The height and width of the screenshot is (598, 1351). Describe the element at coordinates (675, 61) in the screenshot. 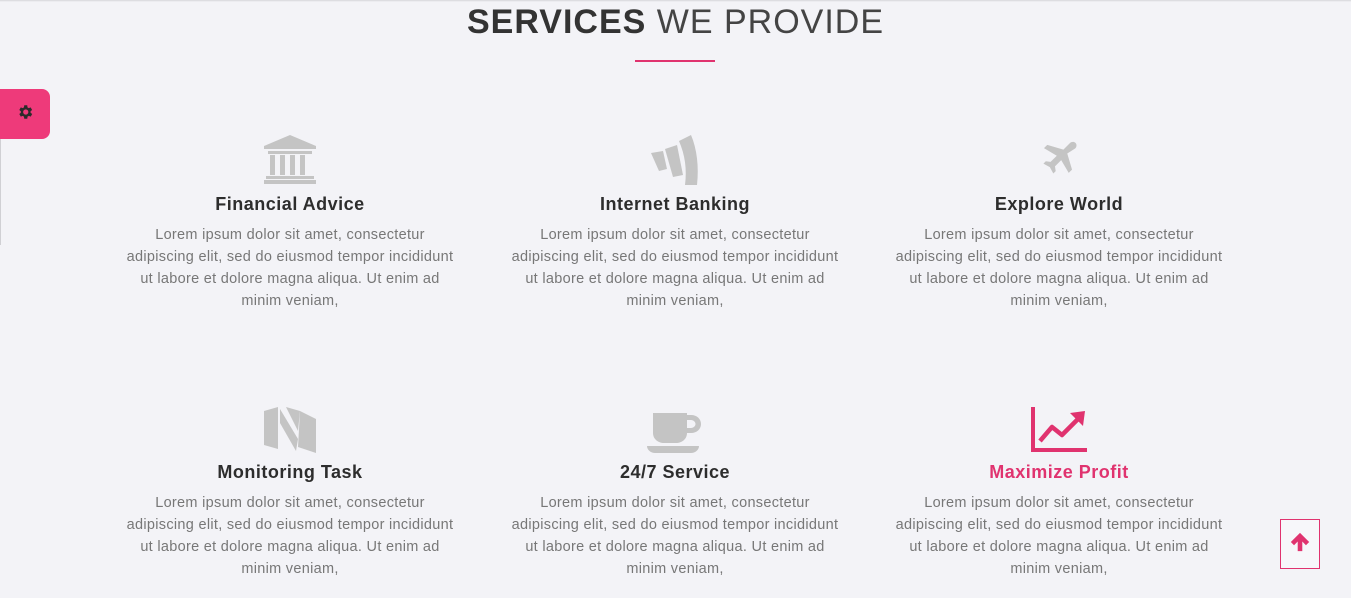

I see `title-underline` at that location.